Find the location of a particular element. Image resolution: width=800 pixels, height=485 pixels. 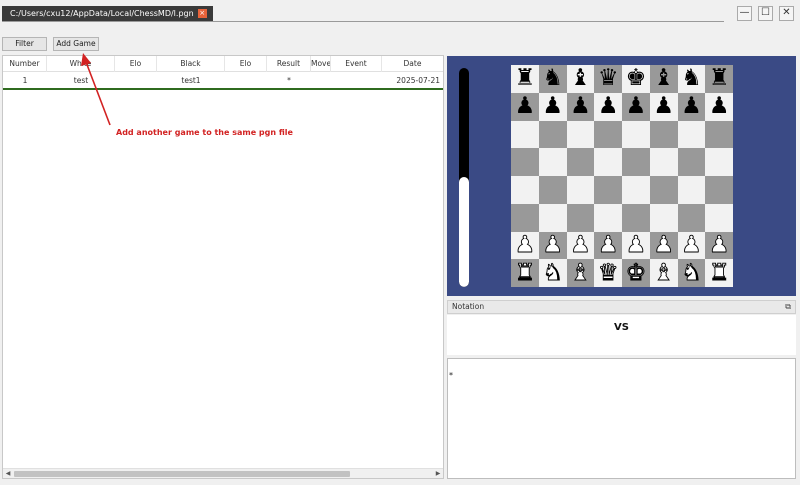

horizontal-scrollbar: ◀ ▶ is located at coordinates (223, 473).